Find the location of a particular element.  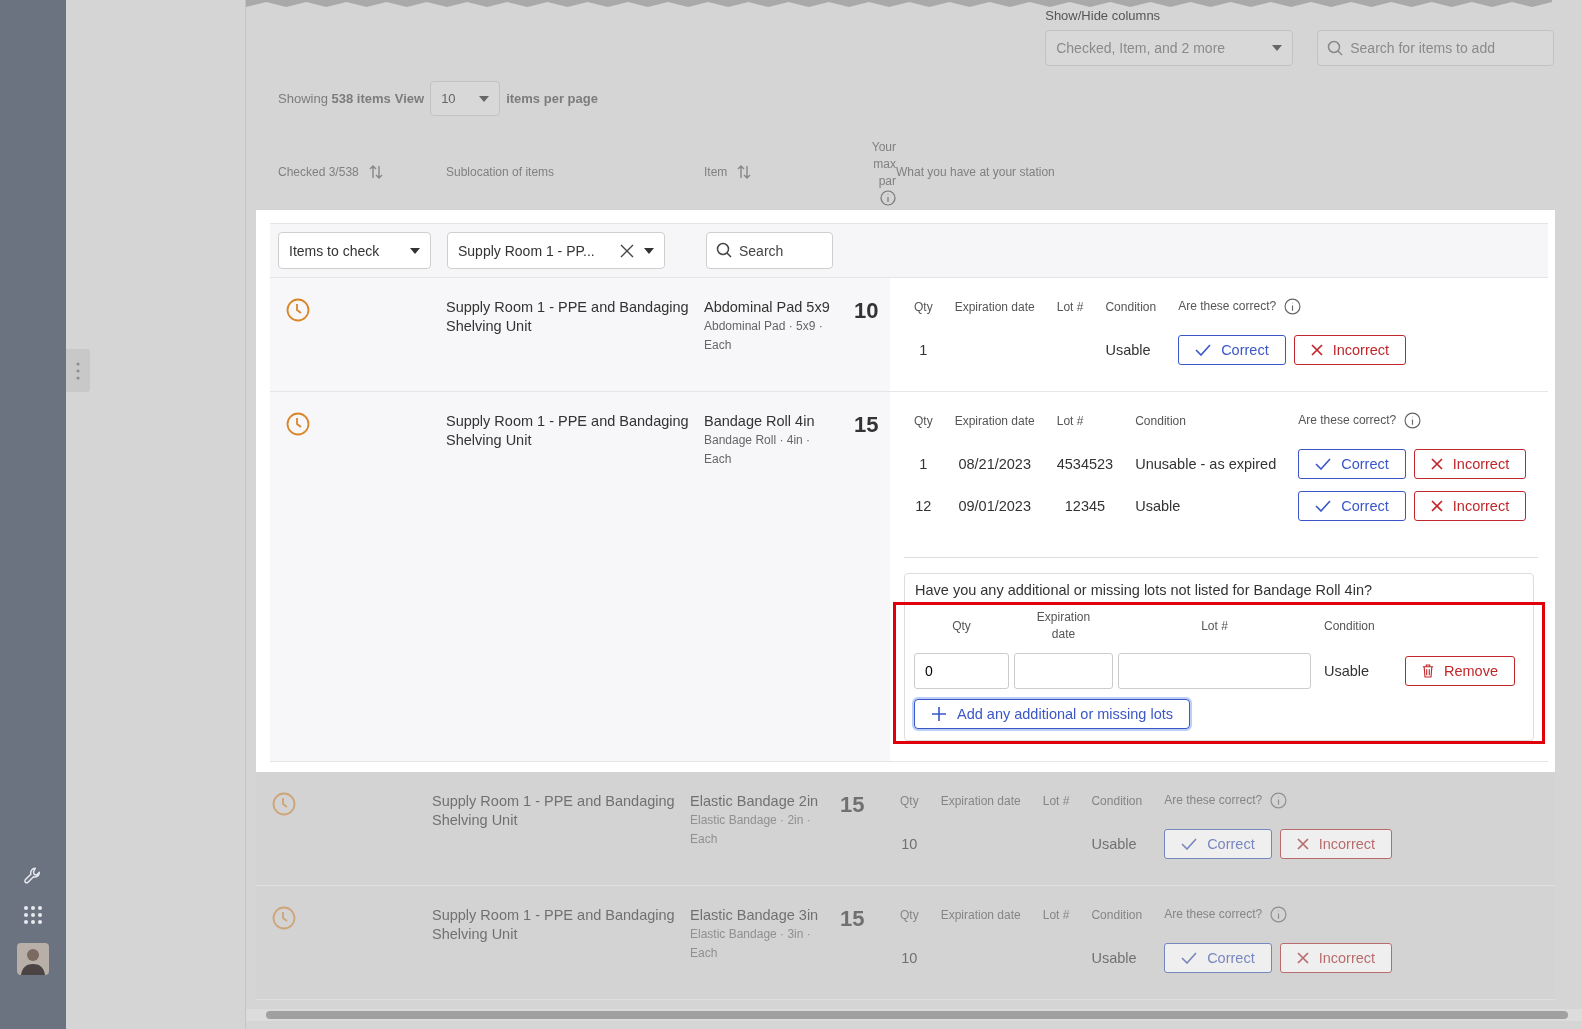

trash-icon is located at coordinates (1428, 671).